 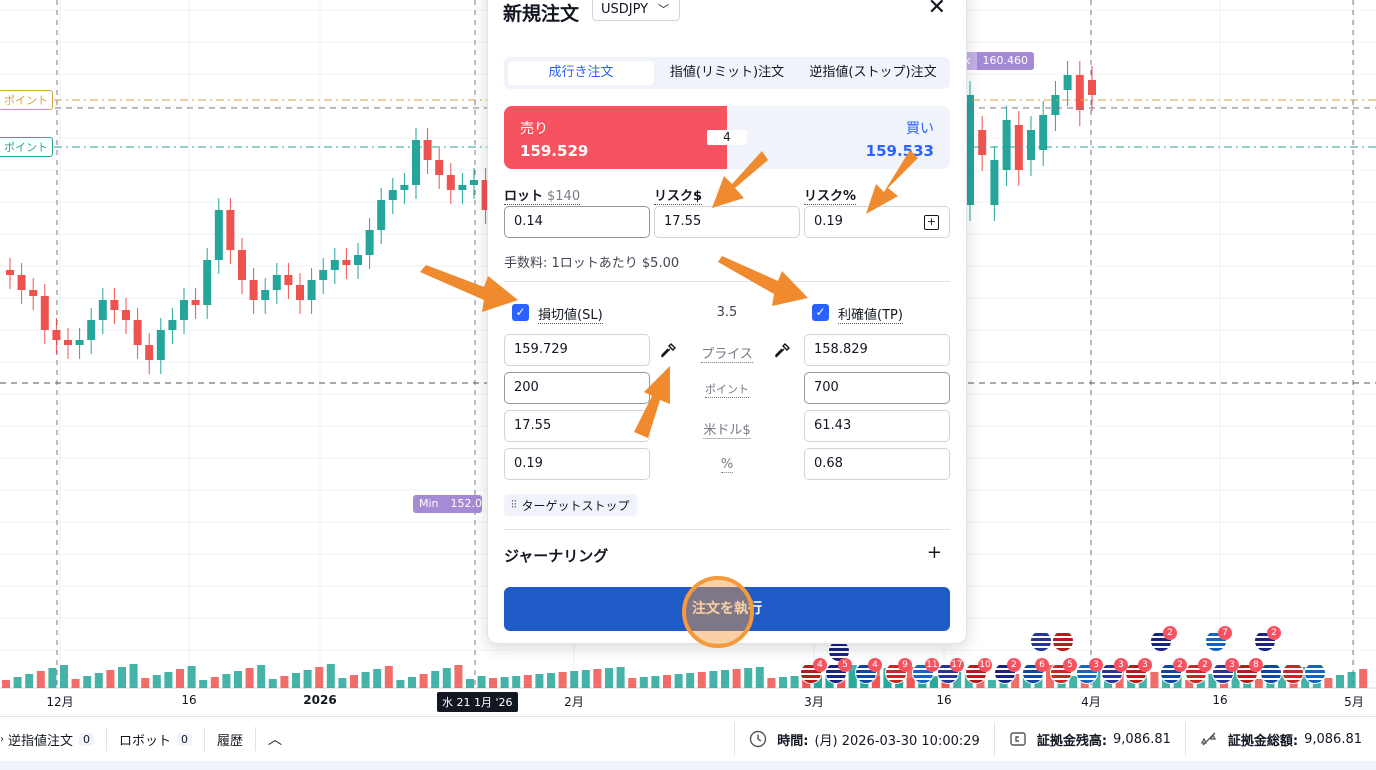 I want to click on x-label-16: 16, so click(x=189, y=700).